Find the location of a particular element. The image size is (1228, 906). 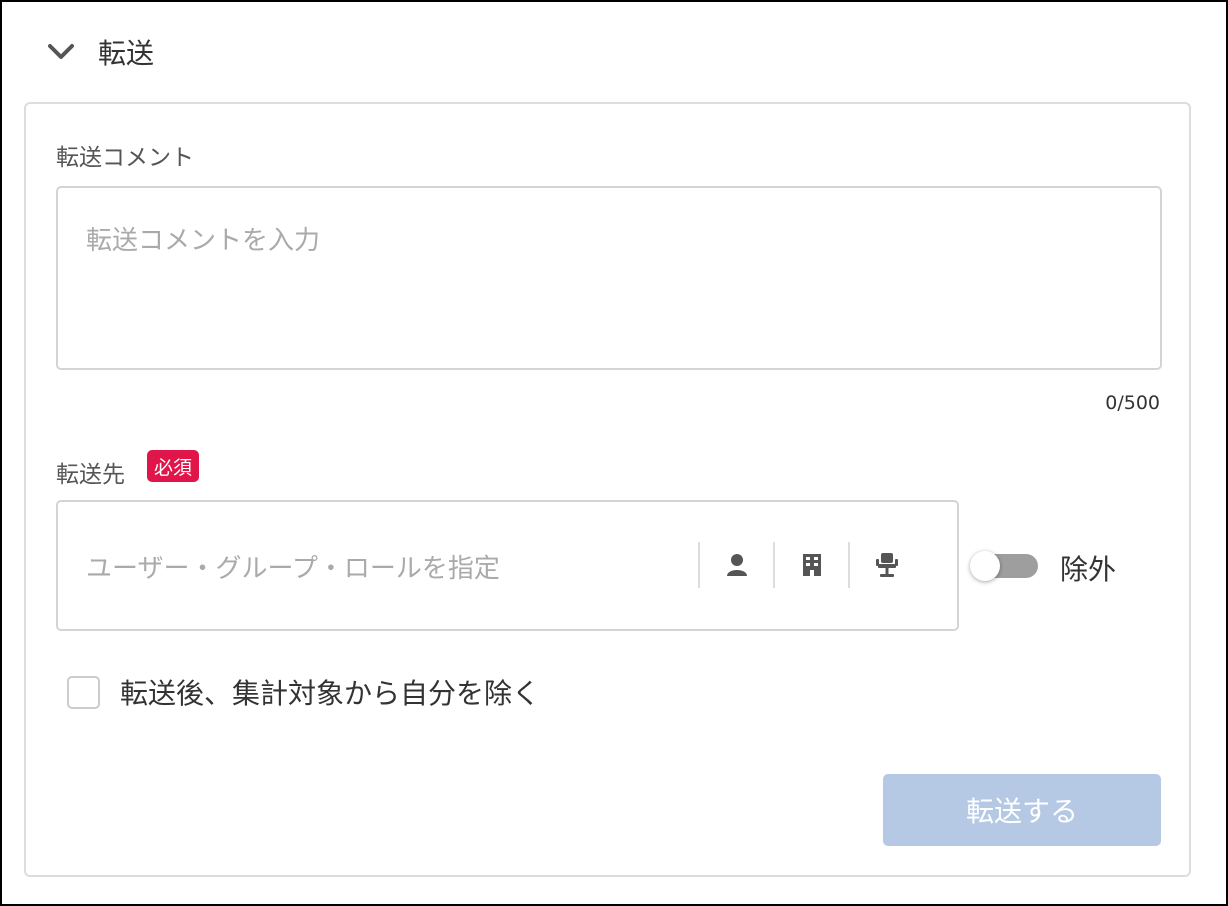

section-title: 転送 is located at coordinates (126, 53).